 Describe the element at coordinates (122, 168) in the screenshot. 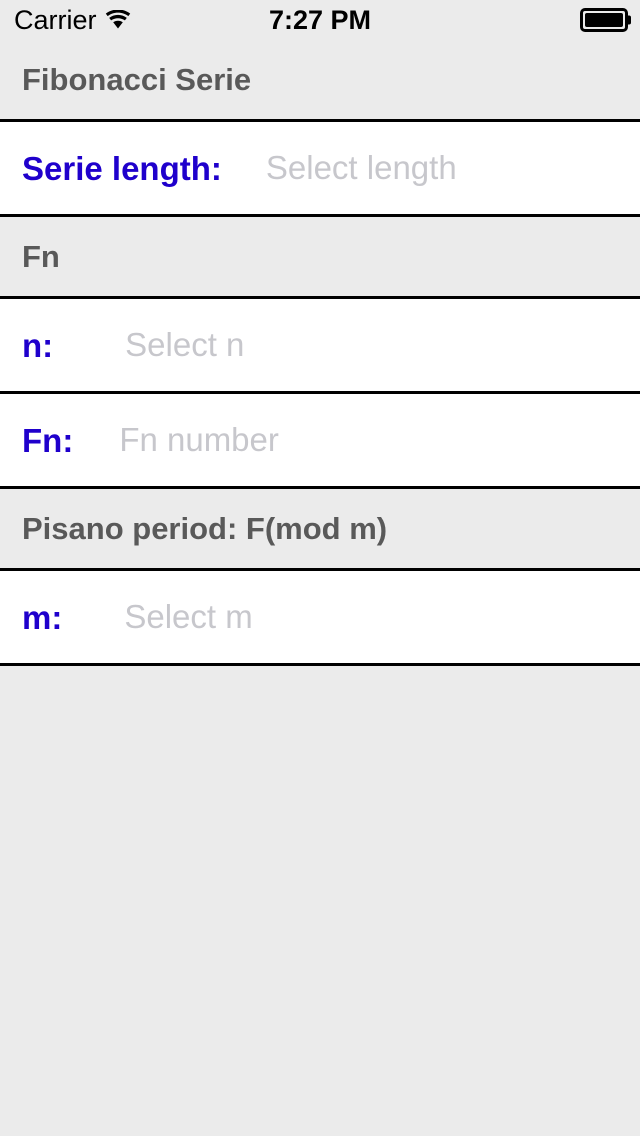

I see `serie-length-label: Serie length:` at that location.